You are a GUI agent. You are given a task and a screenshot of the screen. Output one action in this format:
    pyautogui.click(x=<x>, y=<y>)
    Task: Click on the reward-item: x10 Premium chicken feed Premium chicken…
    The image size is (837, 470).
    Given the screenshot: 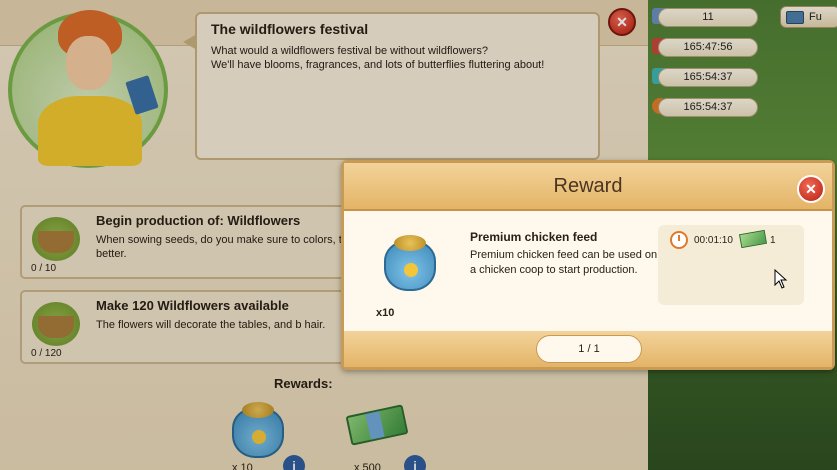 What is the action you would take?
    pyautogui.click(x=588, y=271)
    